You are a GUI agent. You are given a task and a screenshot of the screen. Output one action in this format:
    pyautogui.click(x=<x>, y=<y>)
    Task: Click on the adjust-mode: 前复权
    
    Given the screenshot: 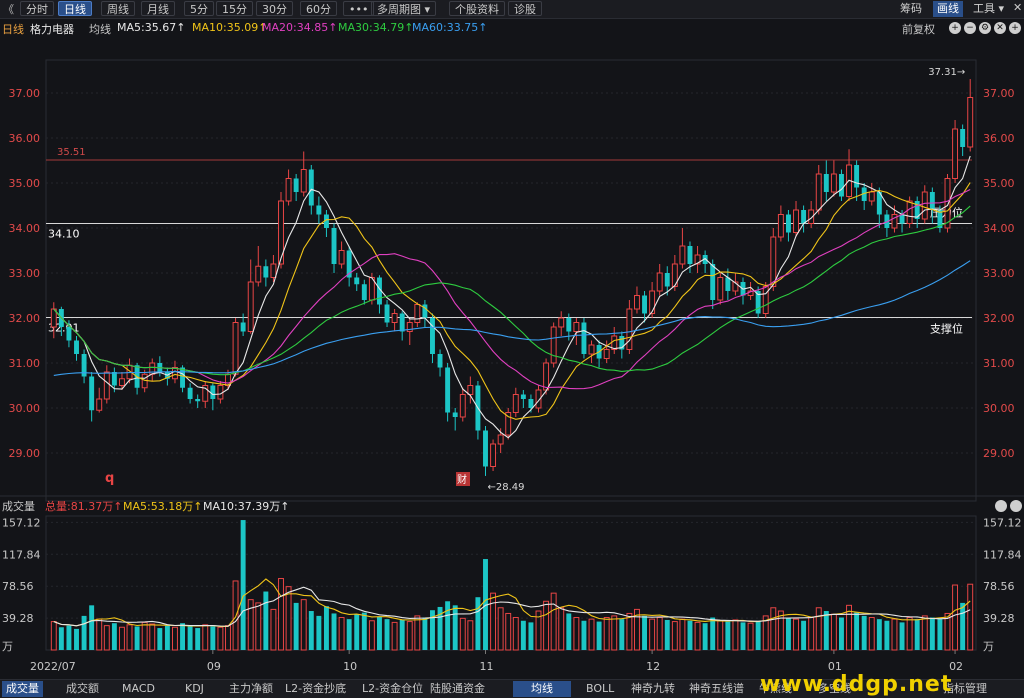 What is the action you would take?
    pyautogui.click(x=918, y=29)
    